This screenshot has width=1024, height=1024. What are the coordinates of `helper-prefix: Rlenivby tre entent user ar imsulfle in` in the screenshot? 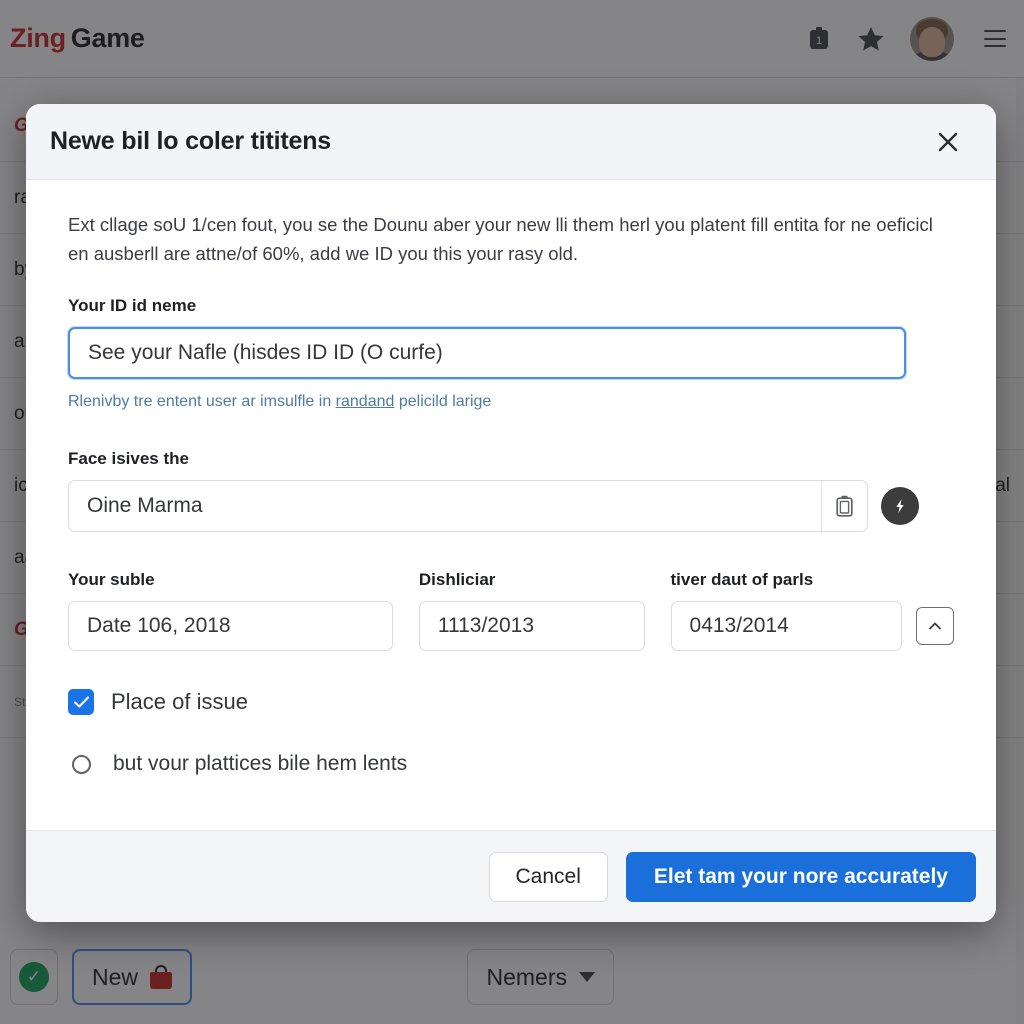 It's located at (202, 402).